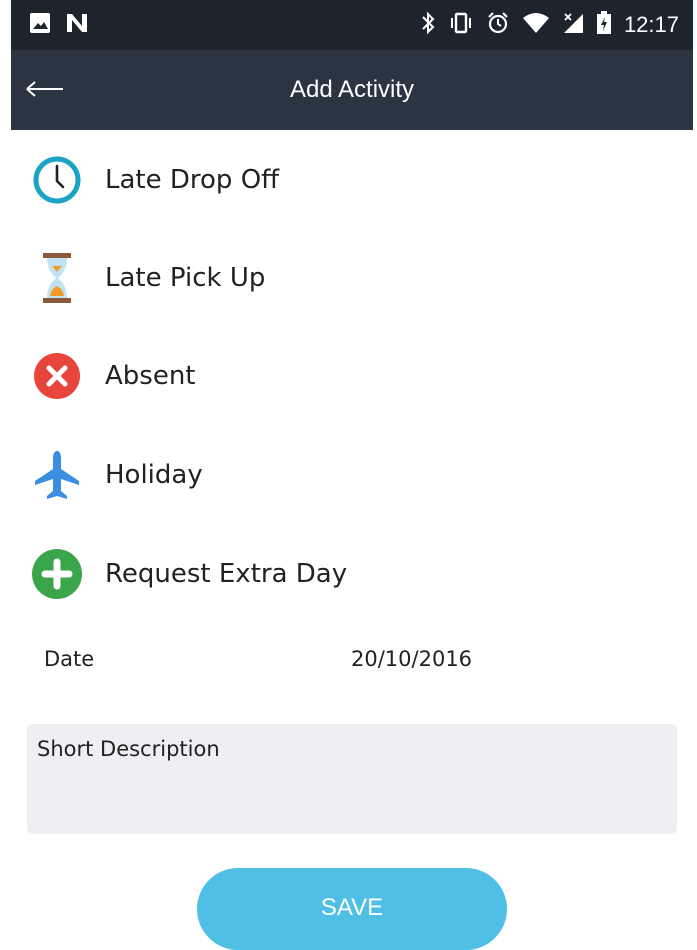 The width and height of the screenshot is (697, 950). I want to click on bluetooth-icon, so click(428, 25).